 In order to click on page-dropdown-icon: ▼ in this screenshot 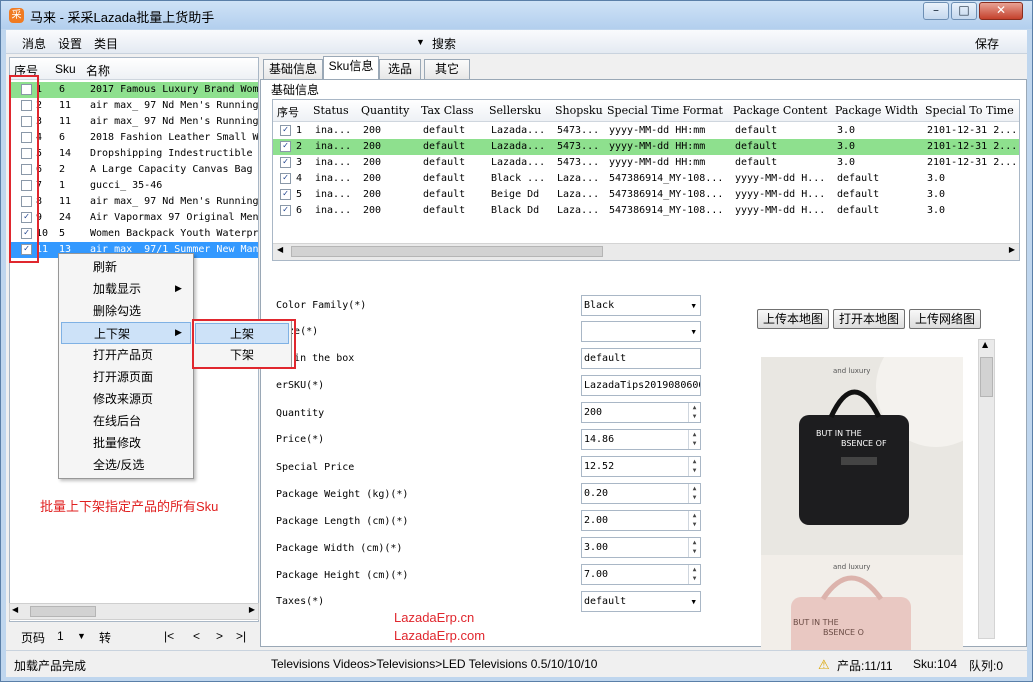, I will do `click(81, 636)`.